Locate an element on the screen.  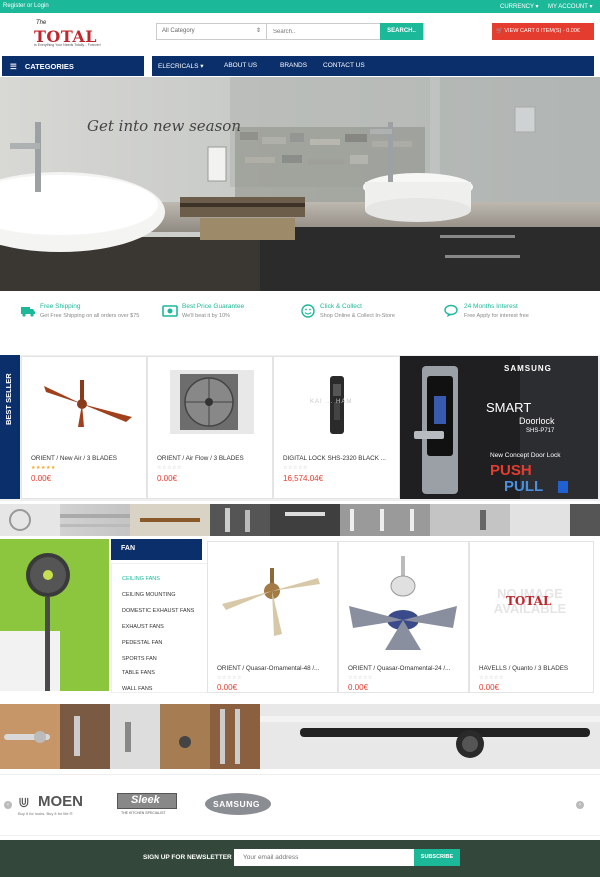
digital-lock-image is located at coordinates (337, 405).